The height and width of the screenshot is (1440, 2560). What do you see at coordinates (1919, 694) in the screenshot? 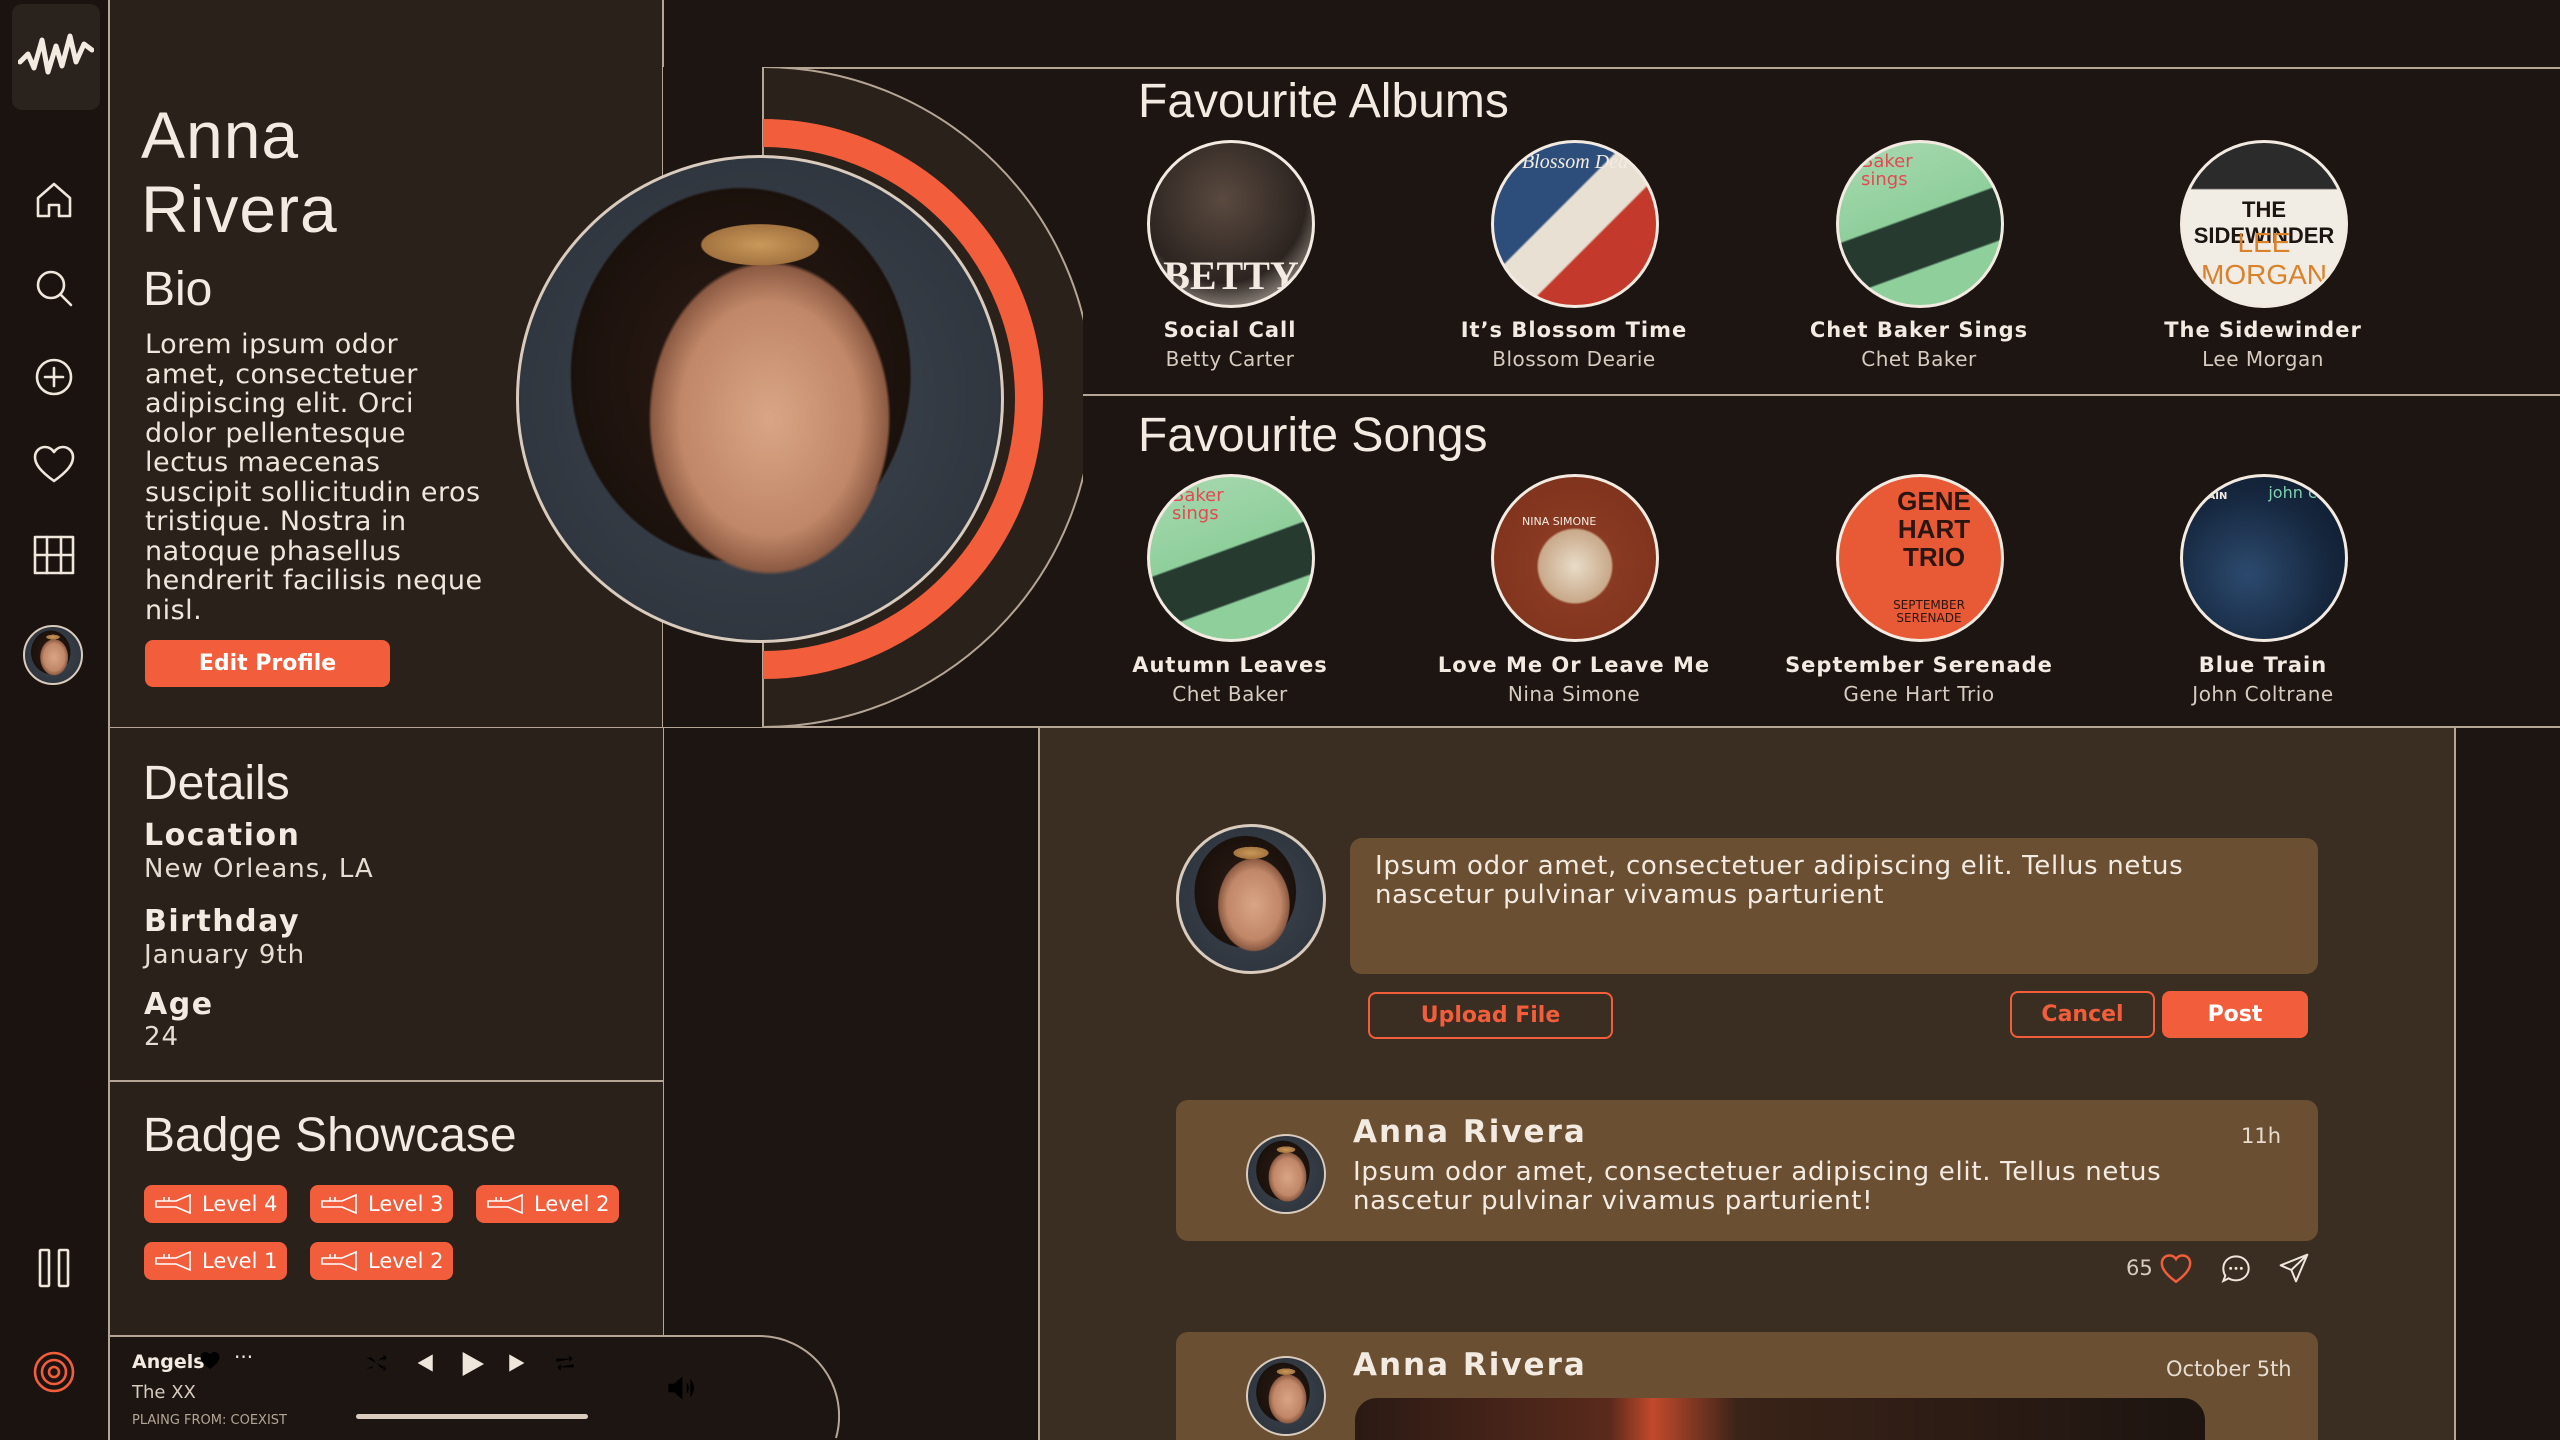
I see `song-artist: Gene Hart Trio` at bounding box center [1919, 694].